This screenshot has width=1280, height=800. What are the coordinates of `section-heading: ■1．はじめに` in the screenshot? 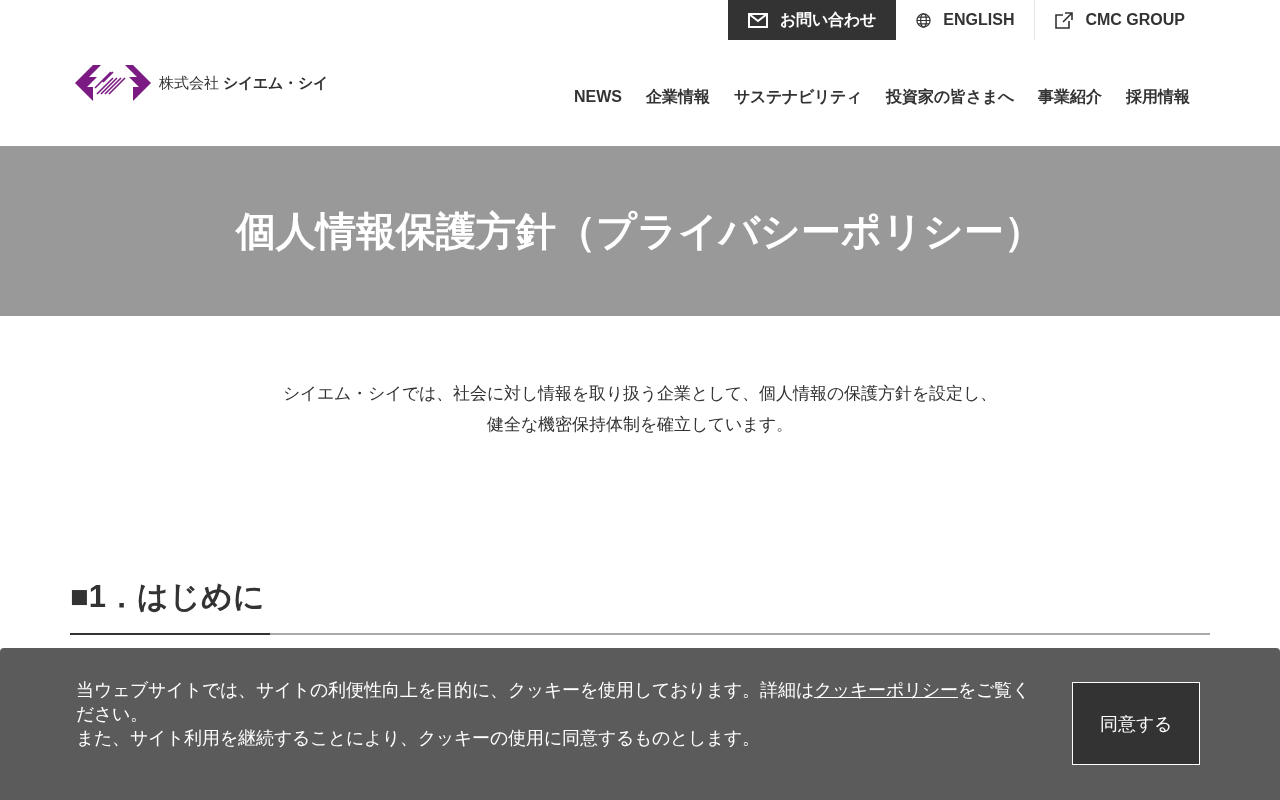 It's located at (168, 597).